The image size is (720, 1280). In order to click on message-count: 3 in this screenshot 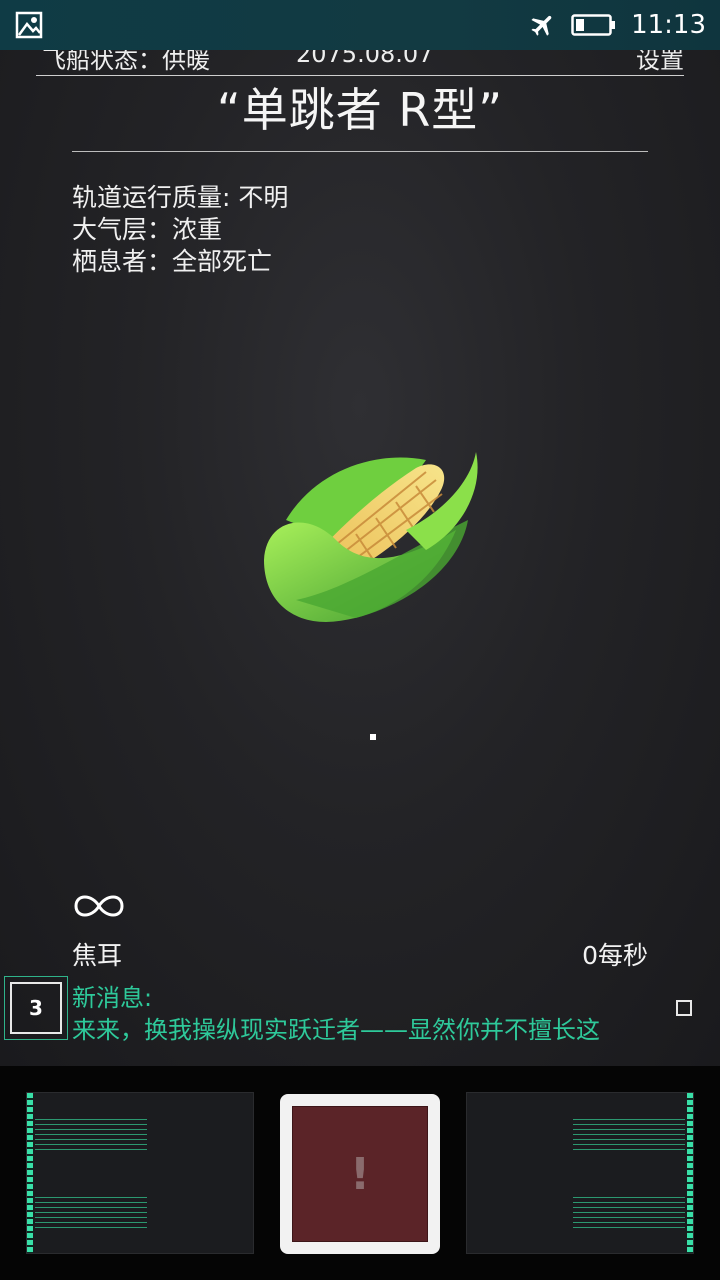, I will do `click(36, 1008)`.